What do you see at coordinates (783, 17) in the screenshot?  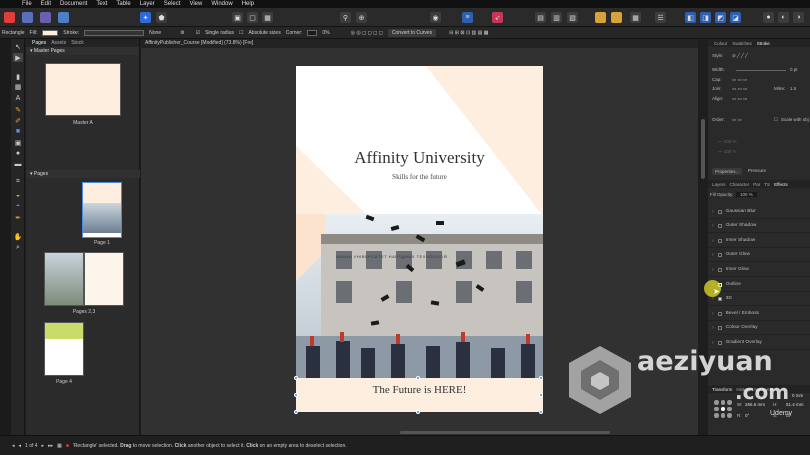 I see `boolean-subtract-icon: ◐` at bounding box center [783, 17].